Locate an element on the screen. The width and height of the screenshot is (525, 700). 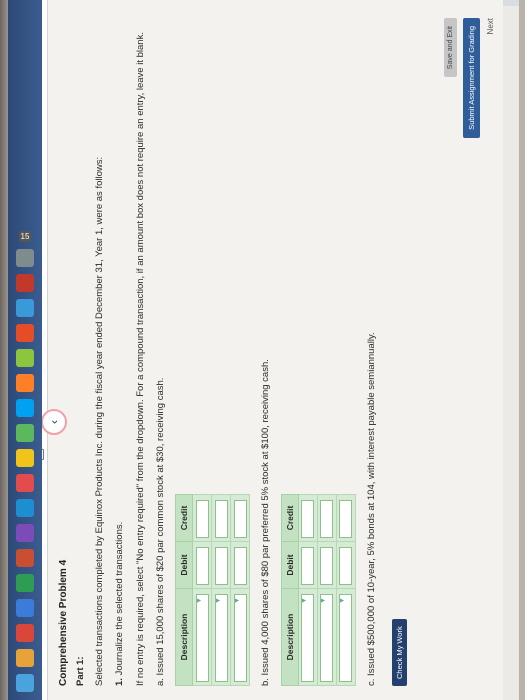
submit-assignment-button: Submit Assignment for Grading is located at coordinates (471, 78).